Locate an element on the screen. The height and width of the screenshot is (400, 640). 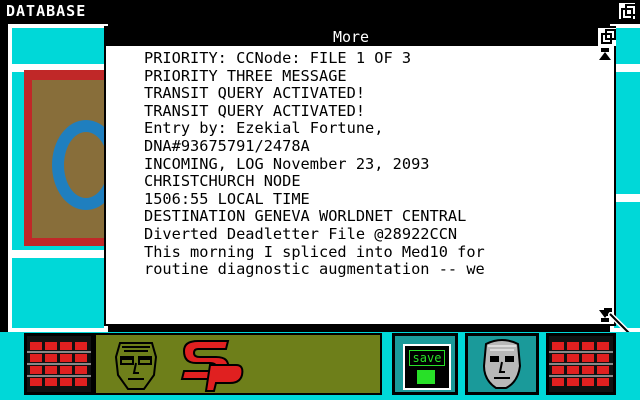
window-title: DATABASE is located at coordinates (46, 11).